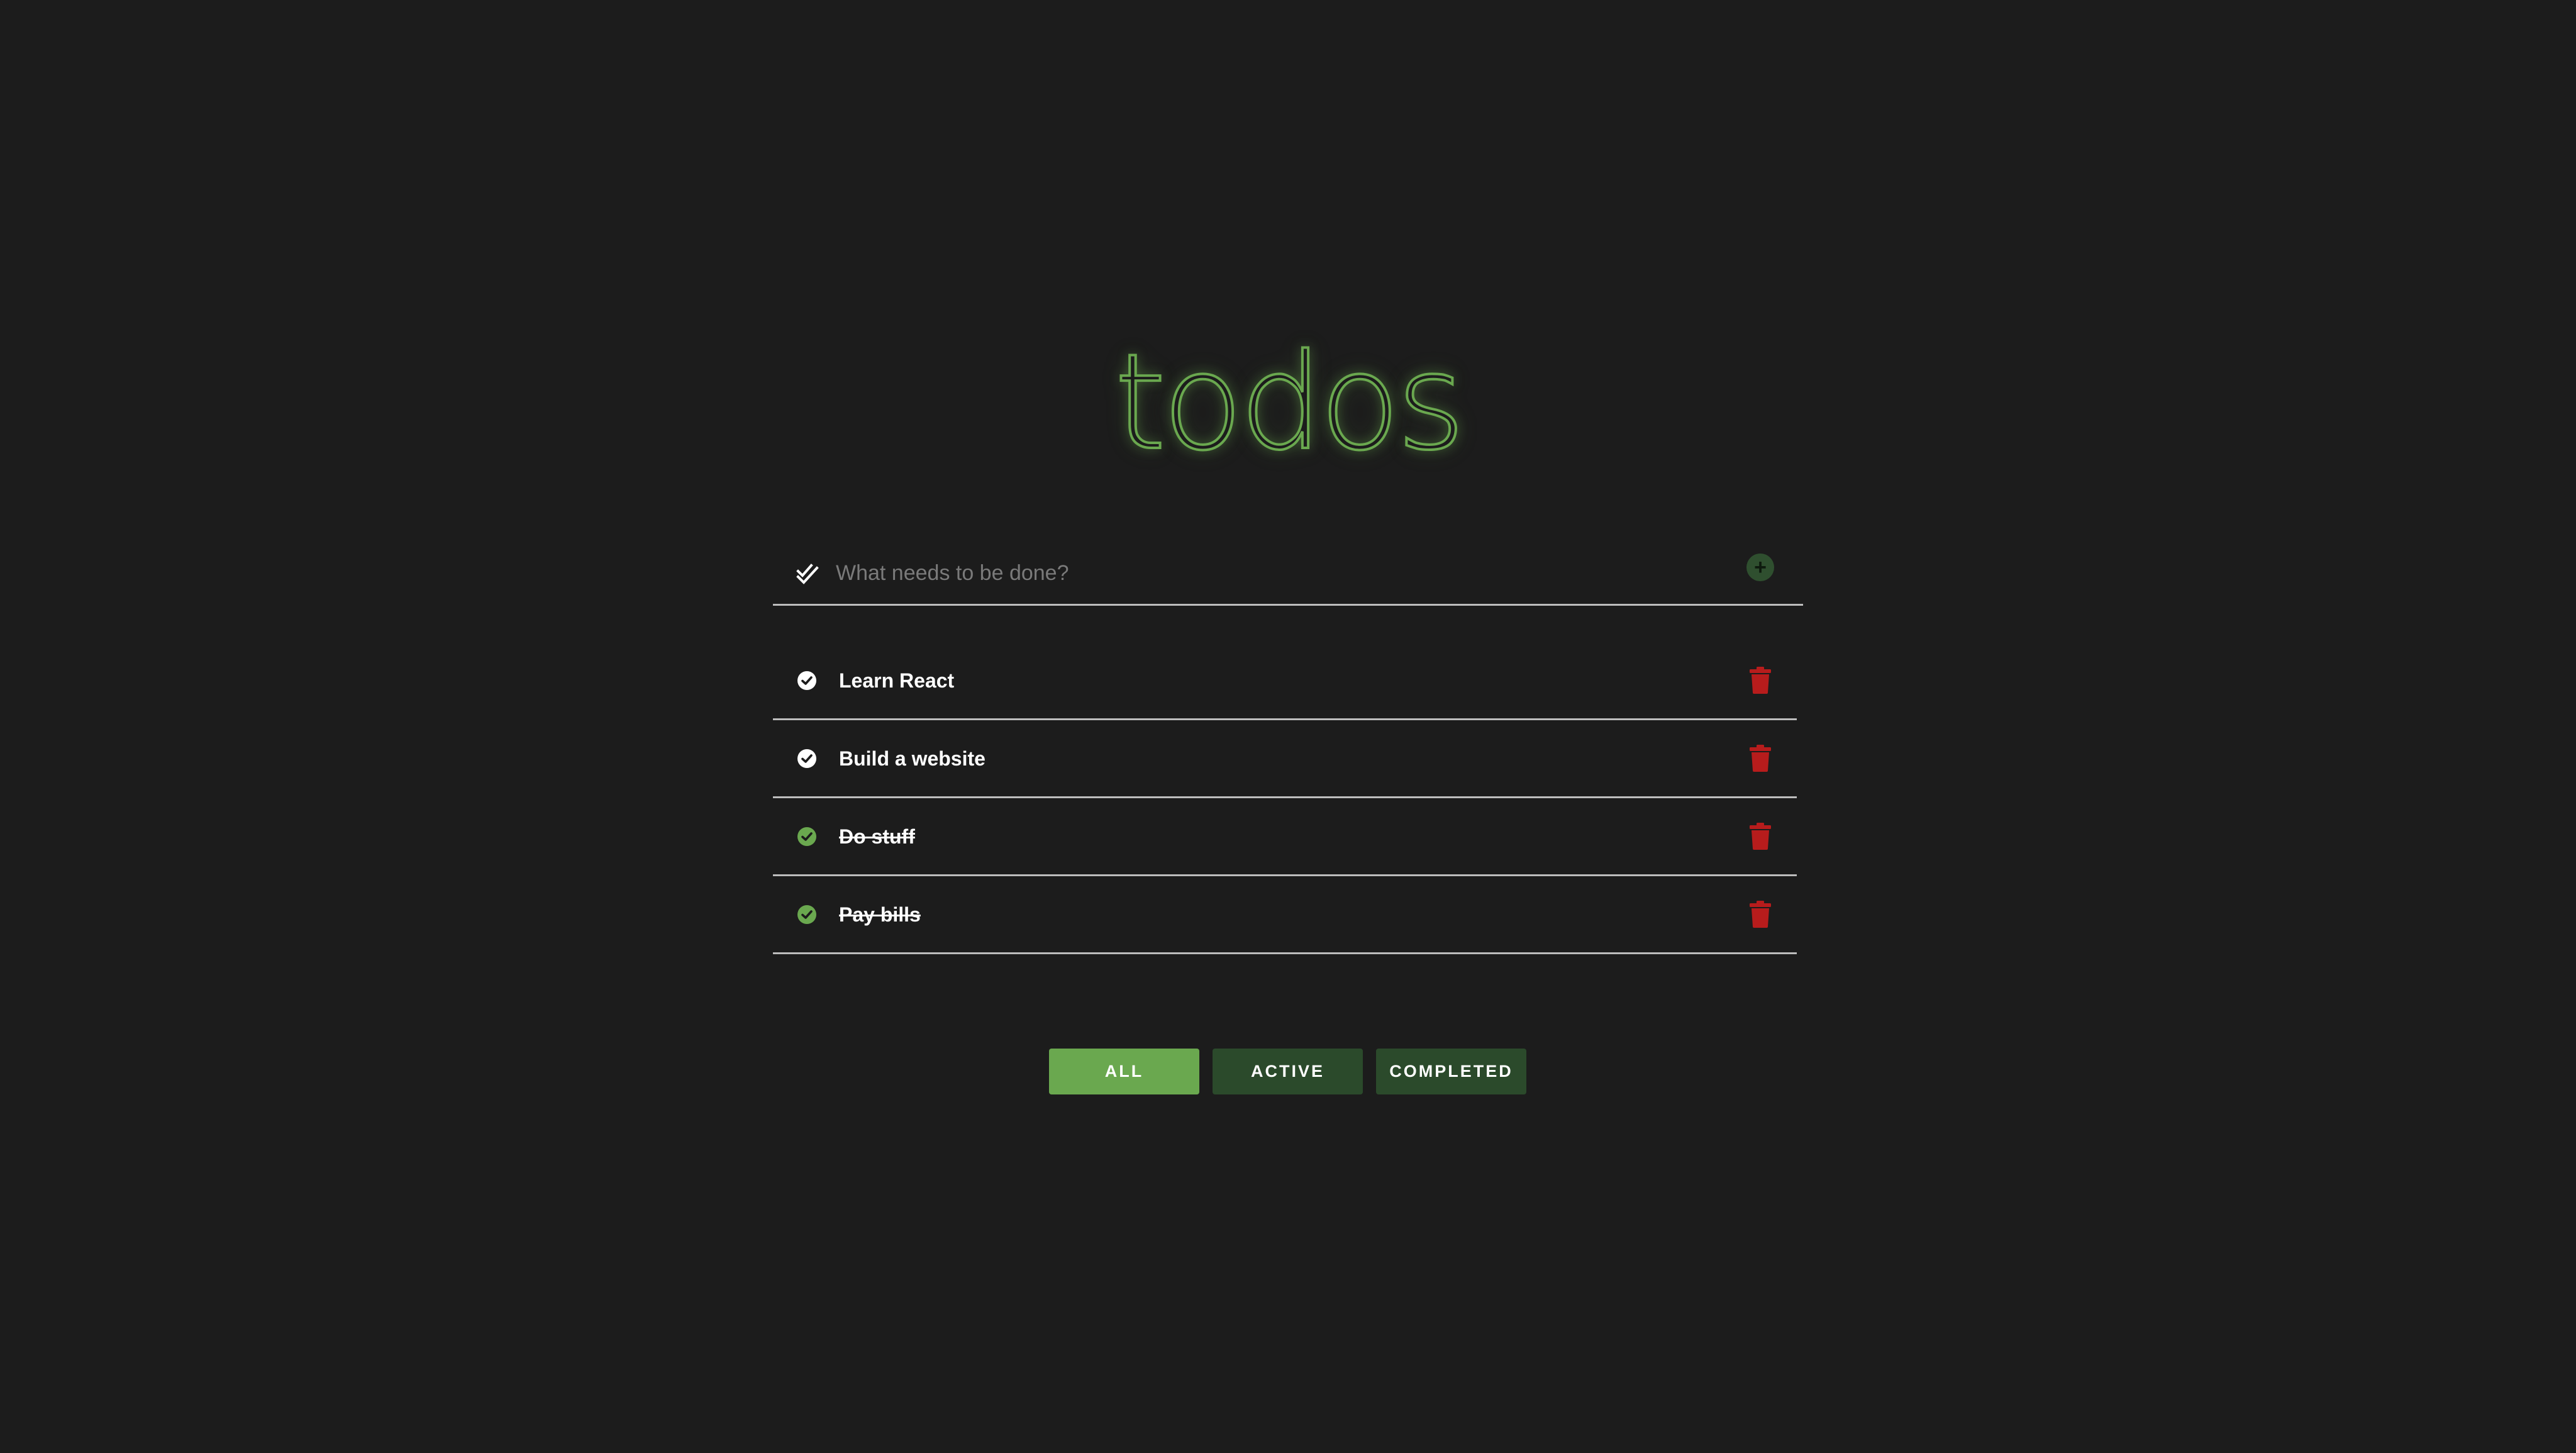 Image resolution: width=2576 pixels, height=1453 pixels. Describe the element at coordinates (1290, 402) in the screenshot. I see `app-title: todos` at that location.